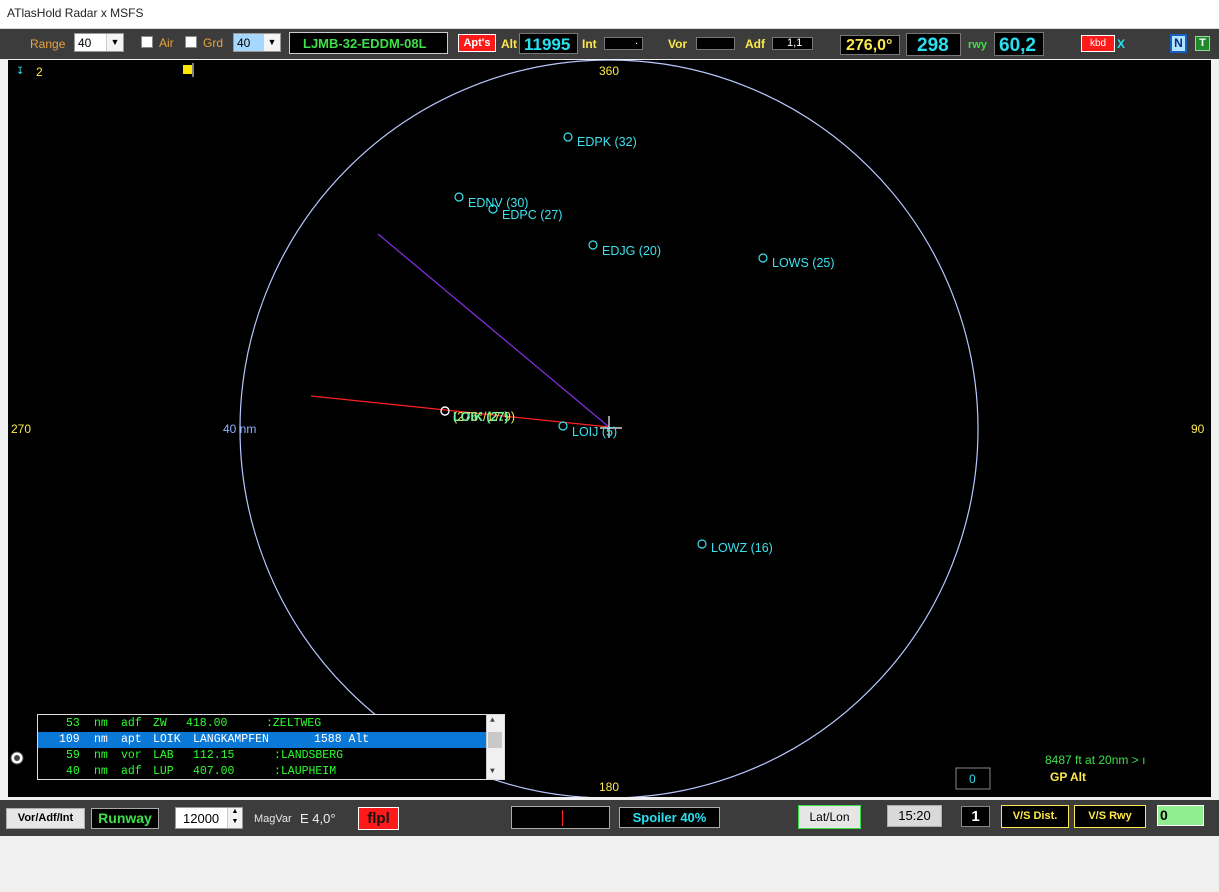  Describe the element at coordinates (1121, 44) in the screenshot. I see `close-x-label: X` at that location.